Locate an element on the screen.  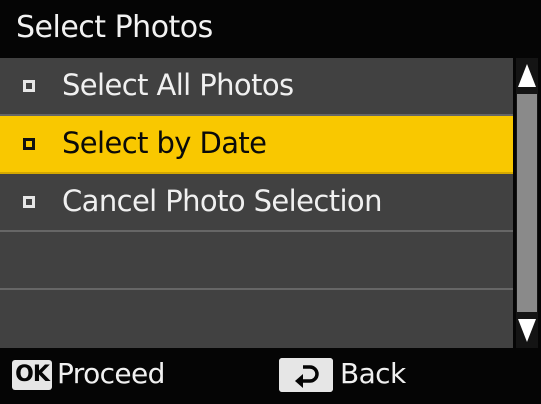
menu-item-label: Cancel Photo Selection is located at coordinates (222, 201).